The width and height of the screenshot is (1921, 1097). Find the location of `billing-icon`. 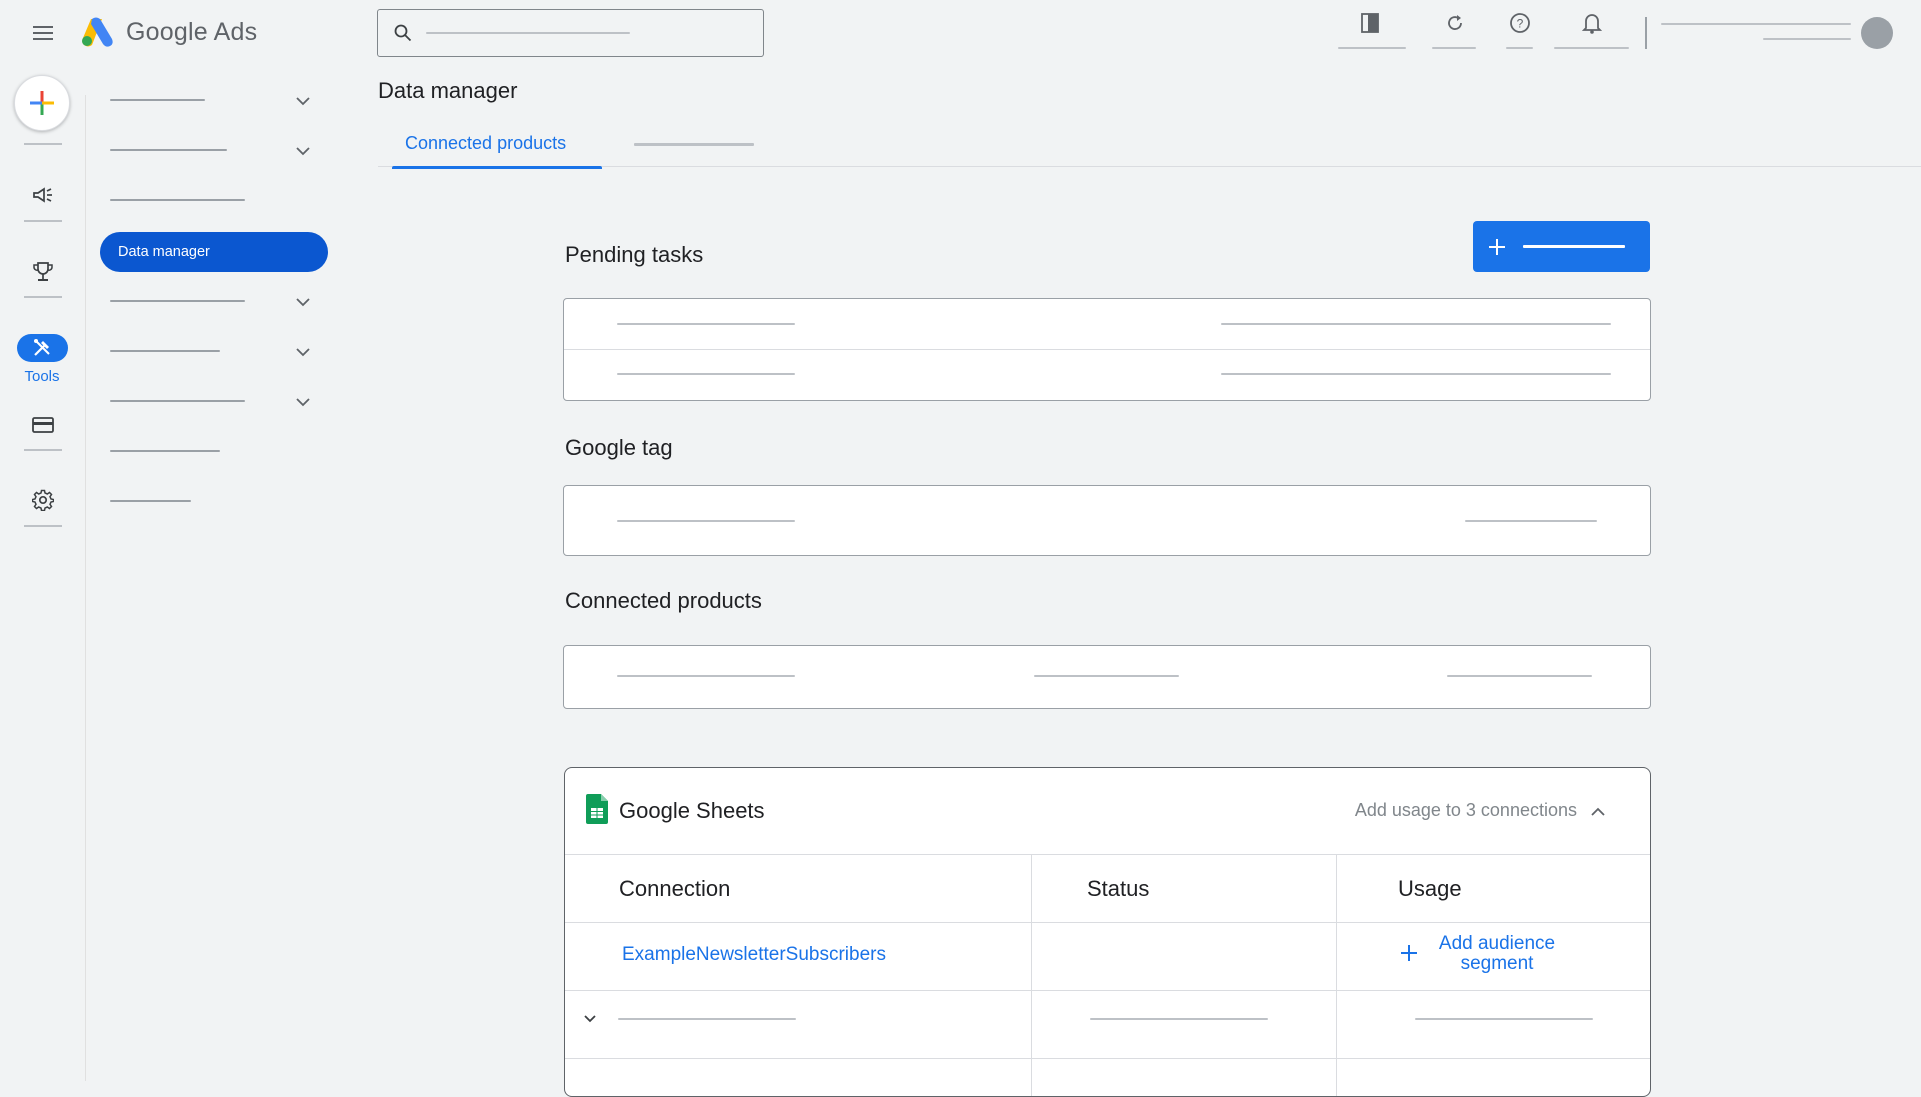

billing-icon is located at coordinates (43, 425).